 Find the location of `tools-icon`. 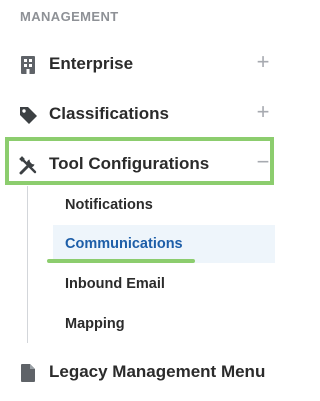

tools-icon is located at coordinates (28, 165).